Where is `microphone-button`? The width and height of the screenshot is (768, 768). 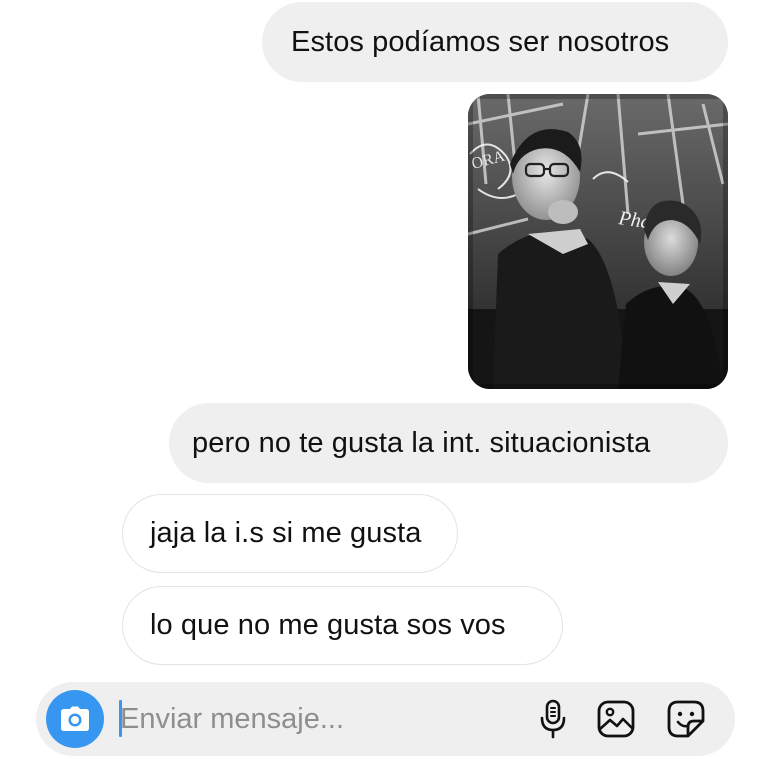
microphone-button is located at coordinates (553, 719).